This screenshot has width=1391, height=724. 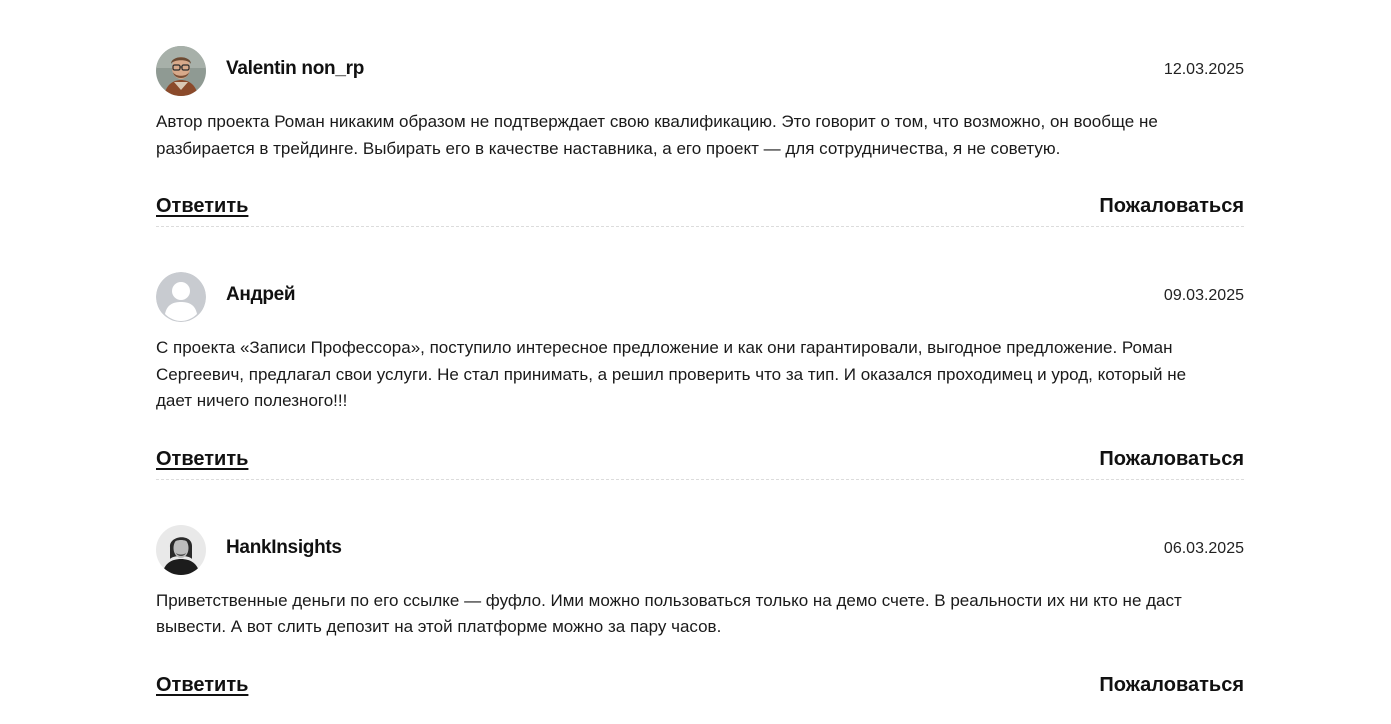 What do you see at coordinates (1203, 548) in the screenshot?
I see `comment-date: 06.03.2025` at bounding box center [1203, 548].